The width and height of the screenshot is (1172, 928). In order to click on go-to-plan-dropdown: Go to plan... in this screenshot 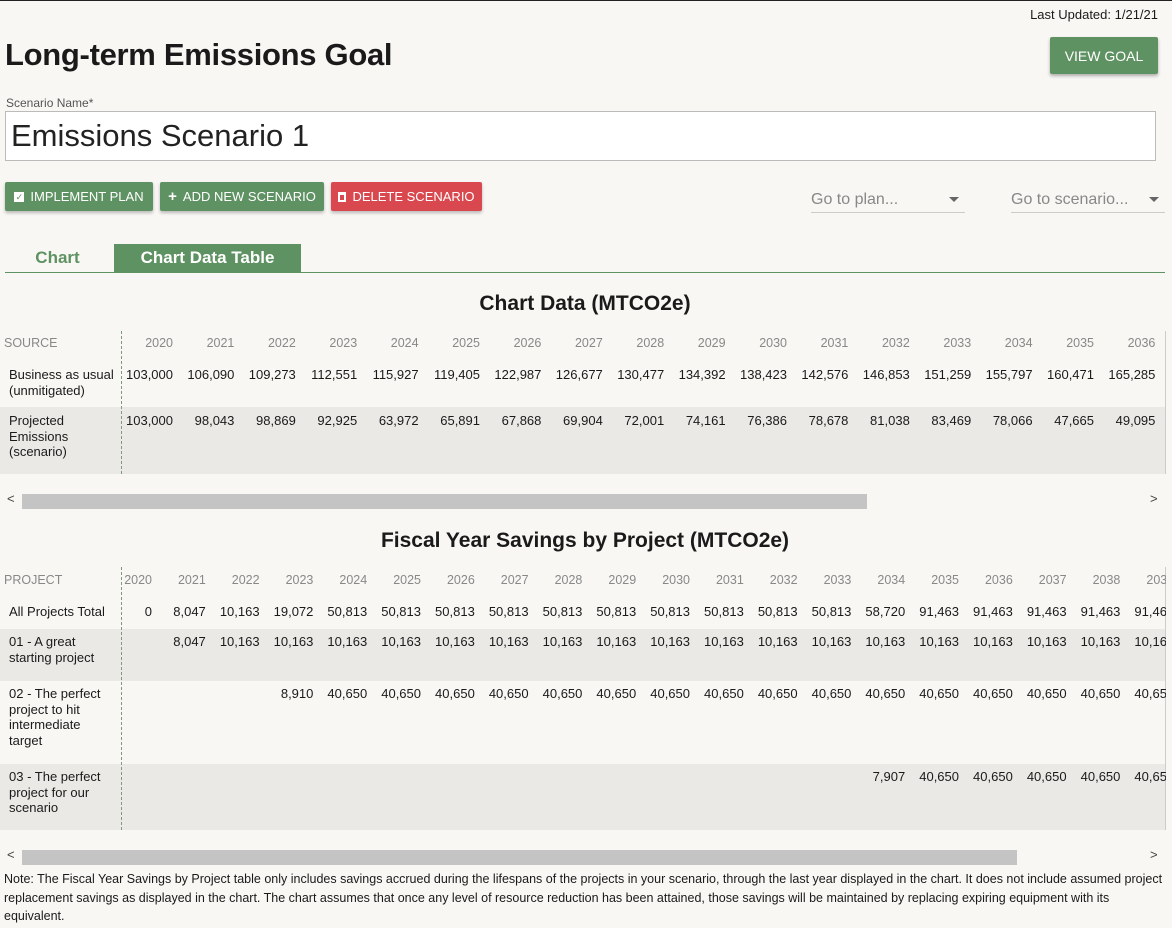, I will do `click(888, 200)`.